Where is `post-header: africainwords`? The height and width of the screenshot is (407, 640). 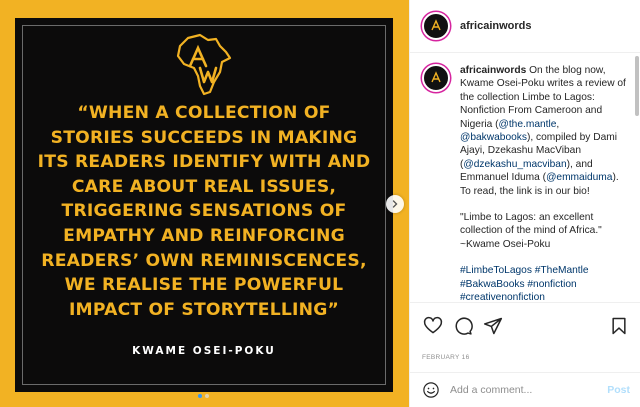 post-header: africainwords is located at coordinates (525, 26).